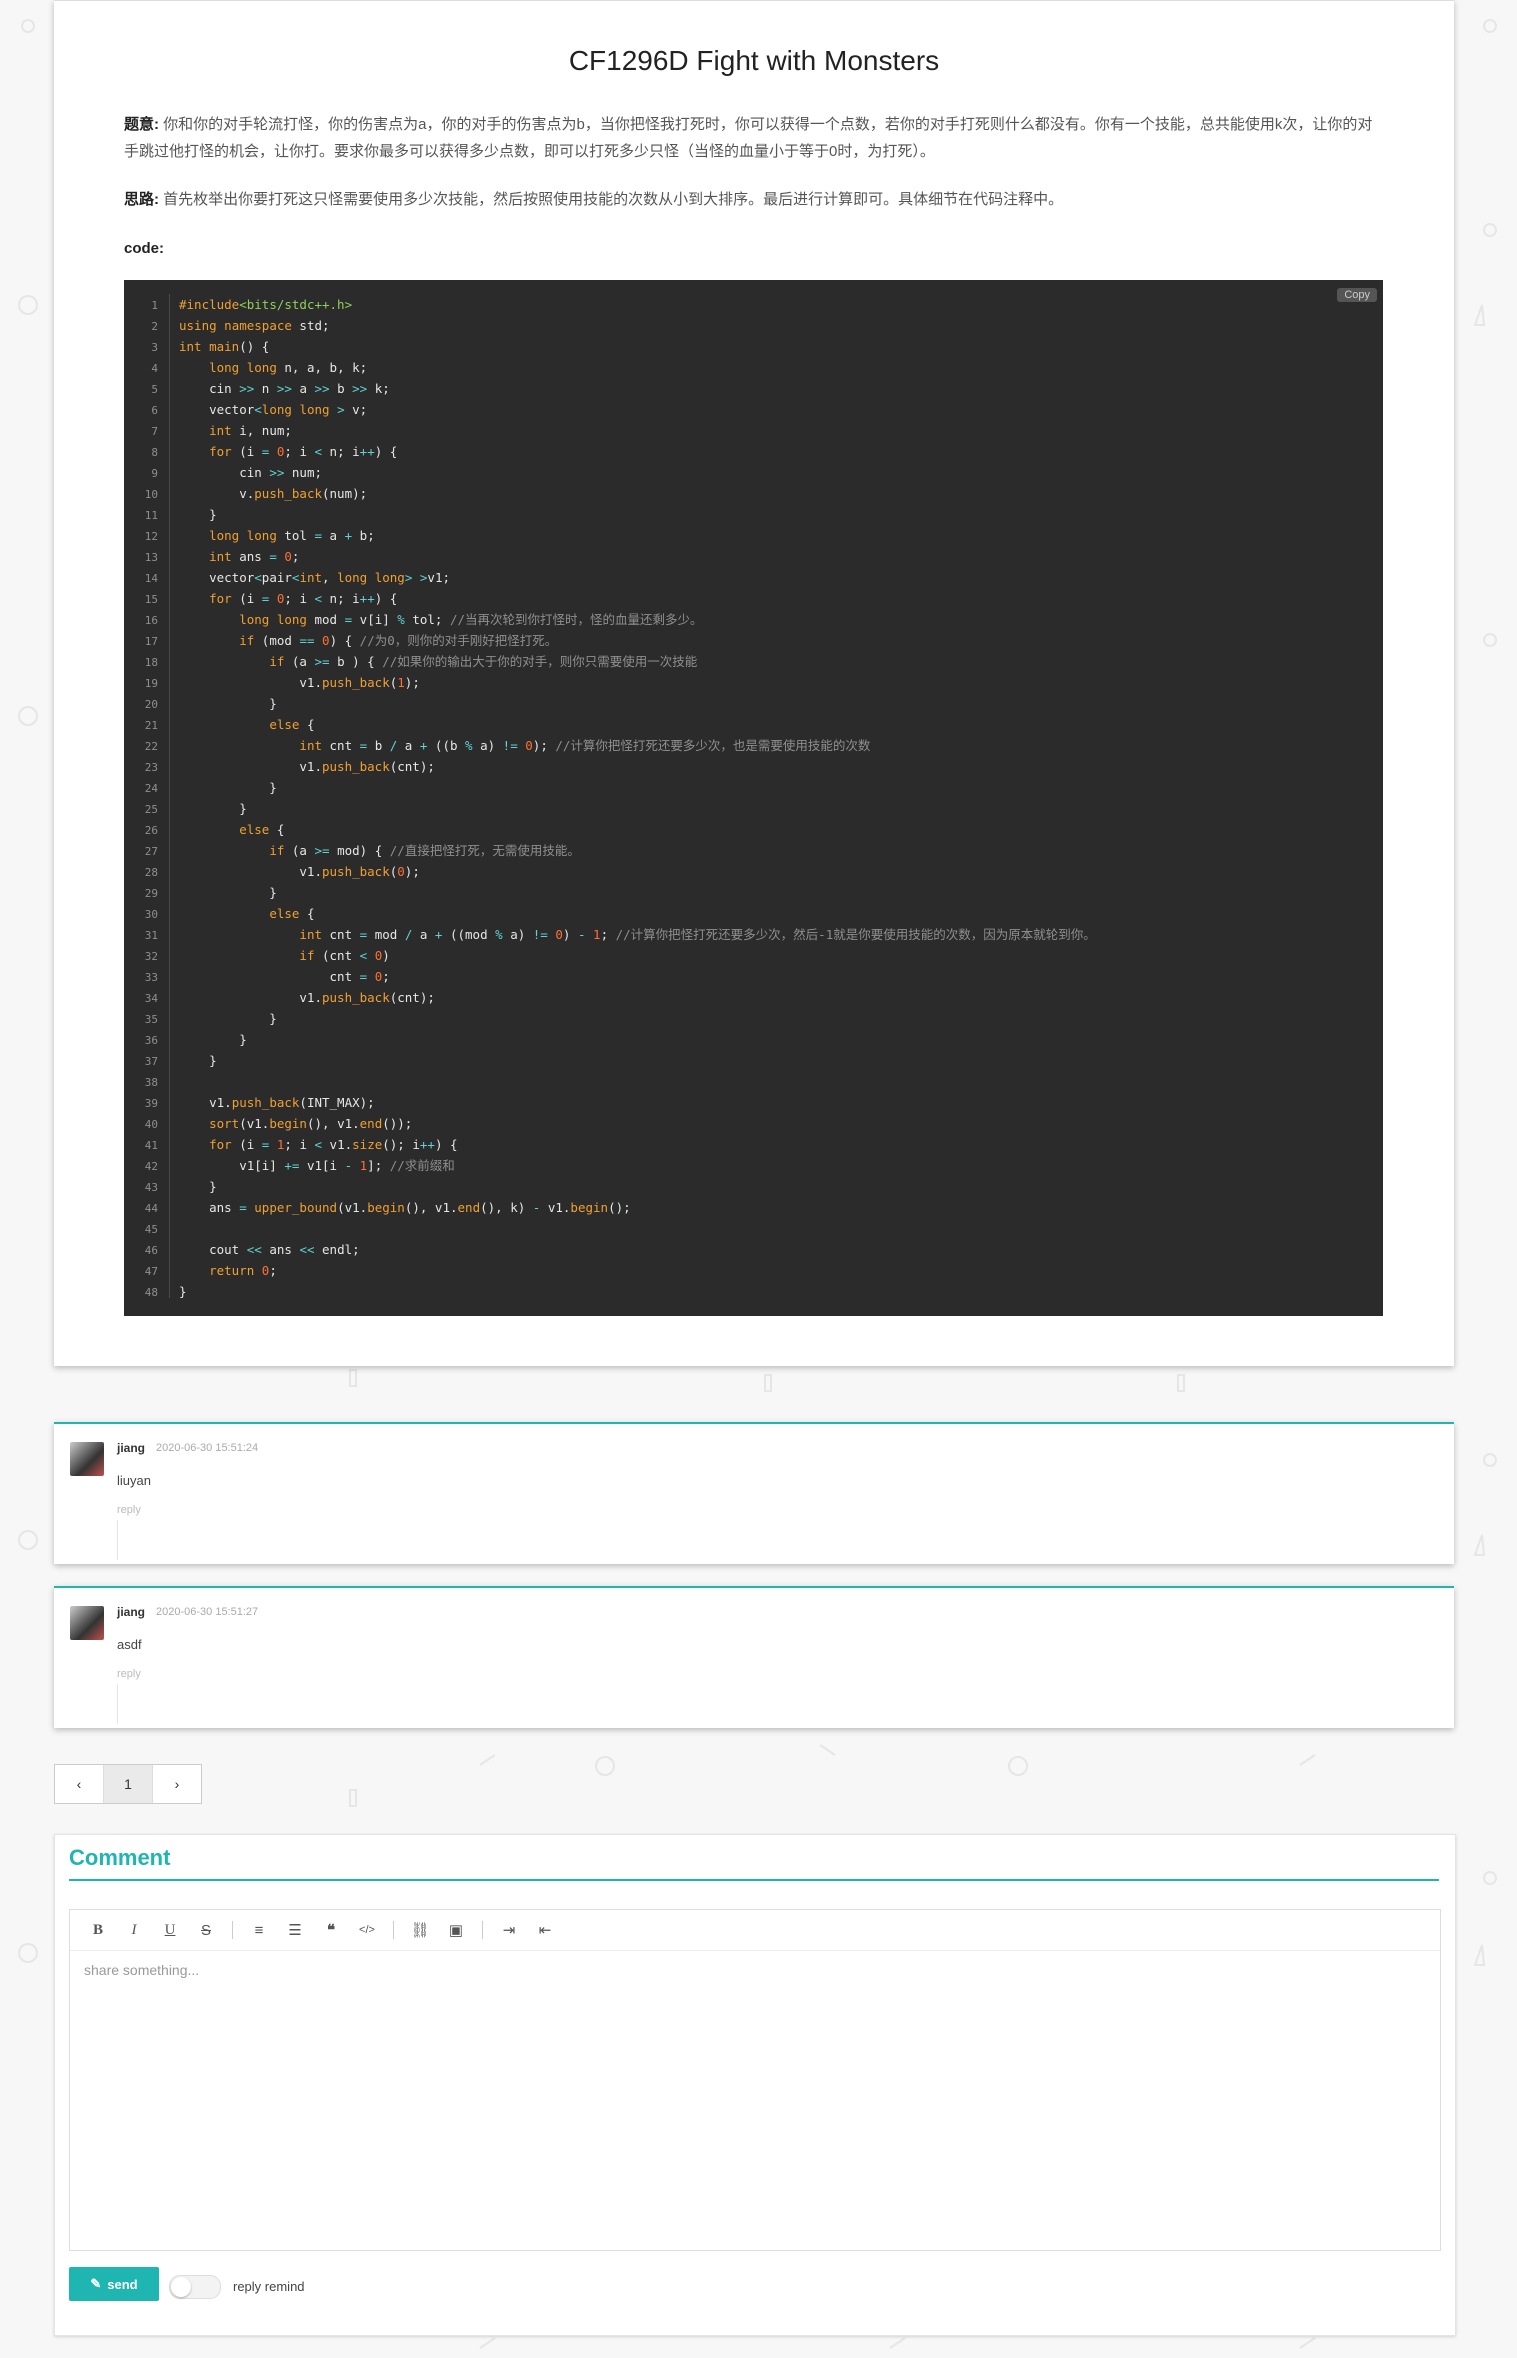  What do you see at coordinates (177, 1784) in the screenshot?
I see `next-page-button: ›` at bounding box center [177, 1784].